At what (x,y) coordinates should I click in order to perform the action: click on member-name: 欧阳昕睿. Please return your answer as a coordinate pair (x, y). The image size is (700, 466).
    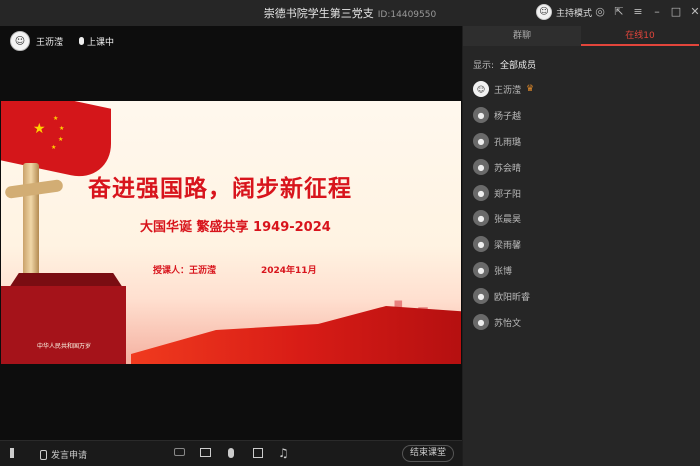
    Looking at the image, I should click on (512, 297).